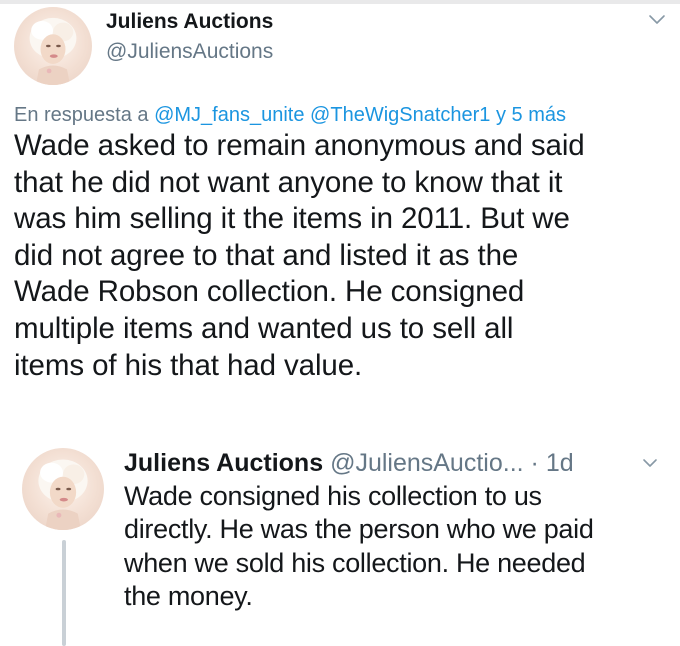 The width and height of the screenshot is (680, 646). What do you see at coordinates (560, 463) in the screenshot?
I see `reply-timestamp: 1d` at bounding box center [560, 463].